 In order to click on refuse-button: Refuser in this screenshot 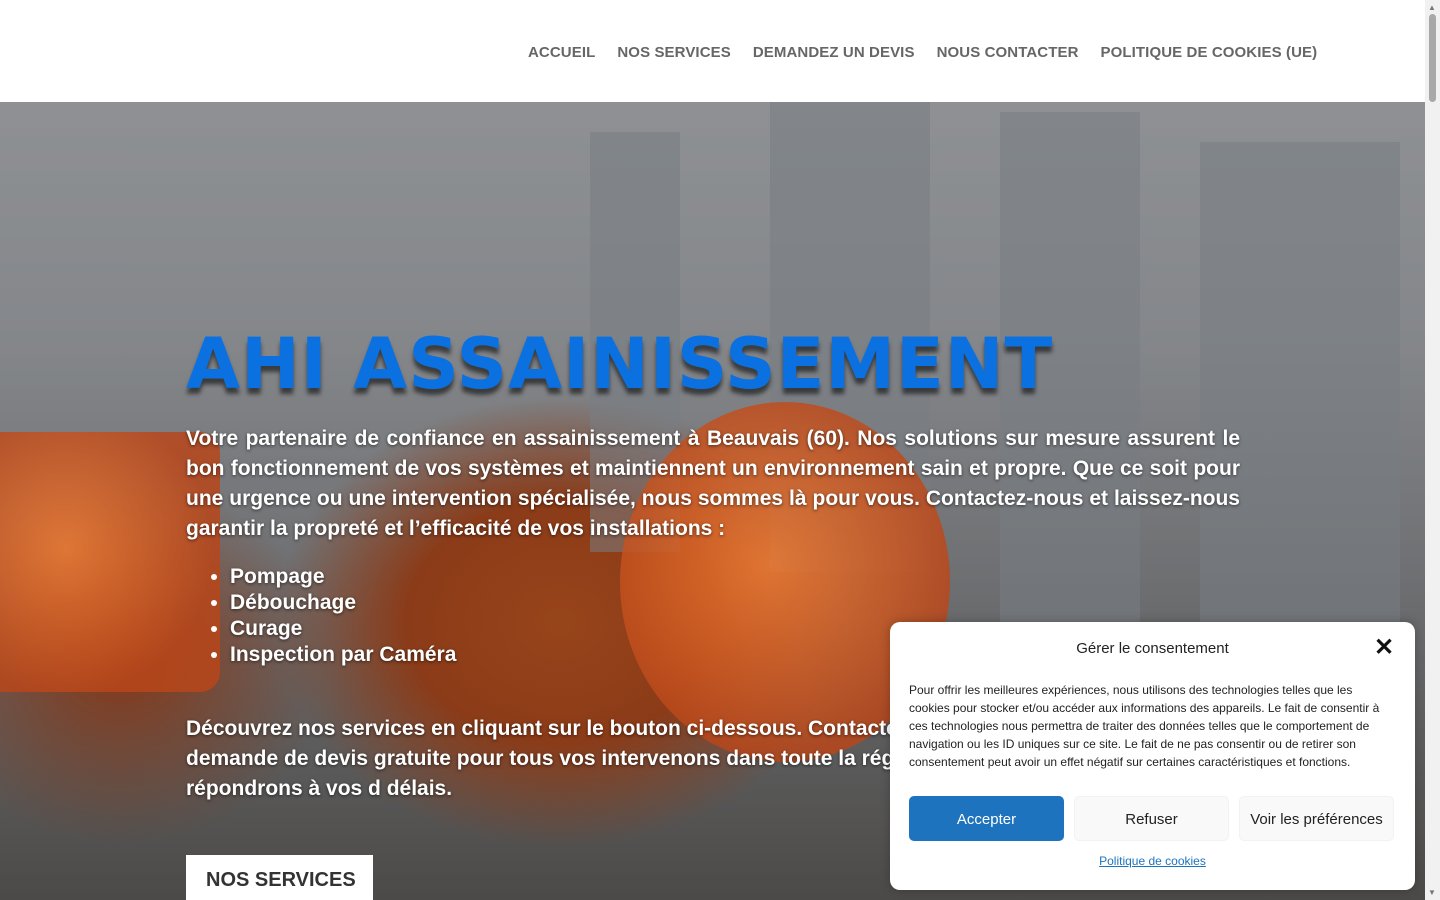, I will do `click(1151, 818)`.